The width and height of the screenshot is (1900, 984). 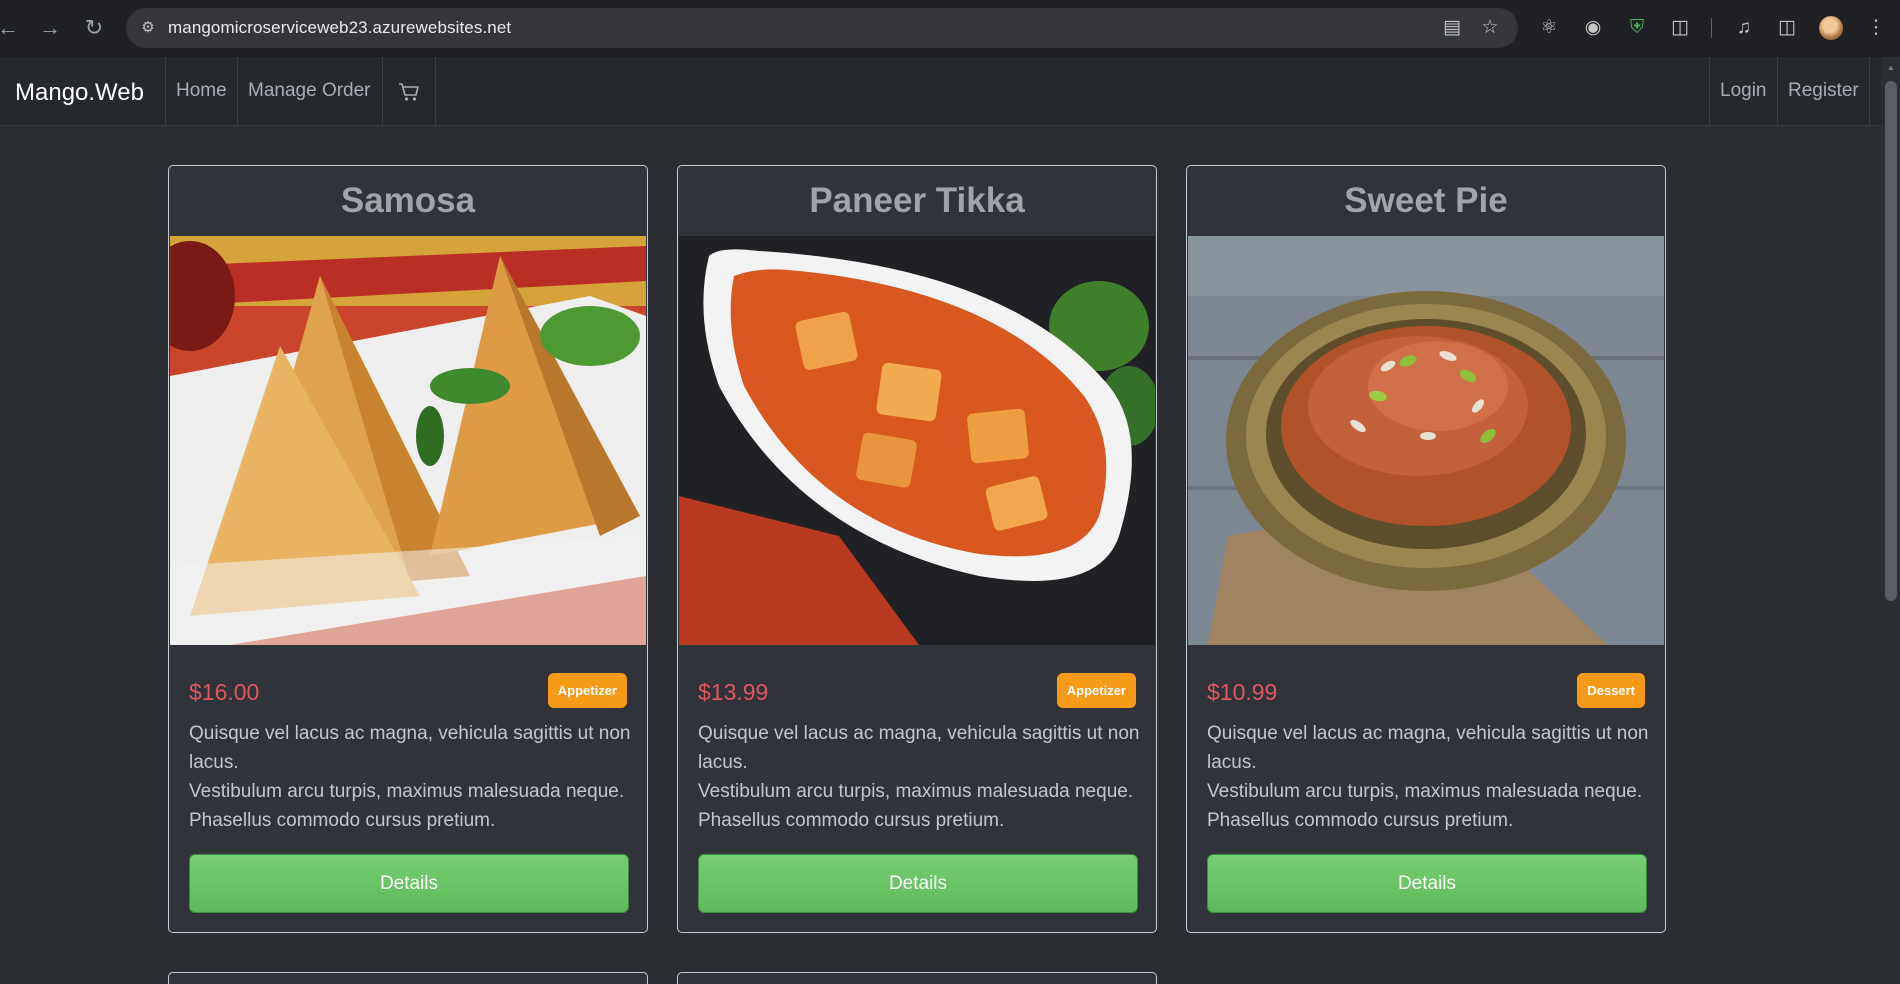 I want to click on react-devtools-icon: ⚛, so click(x=1549, y=28).